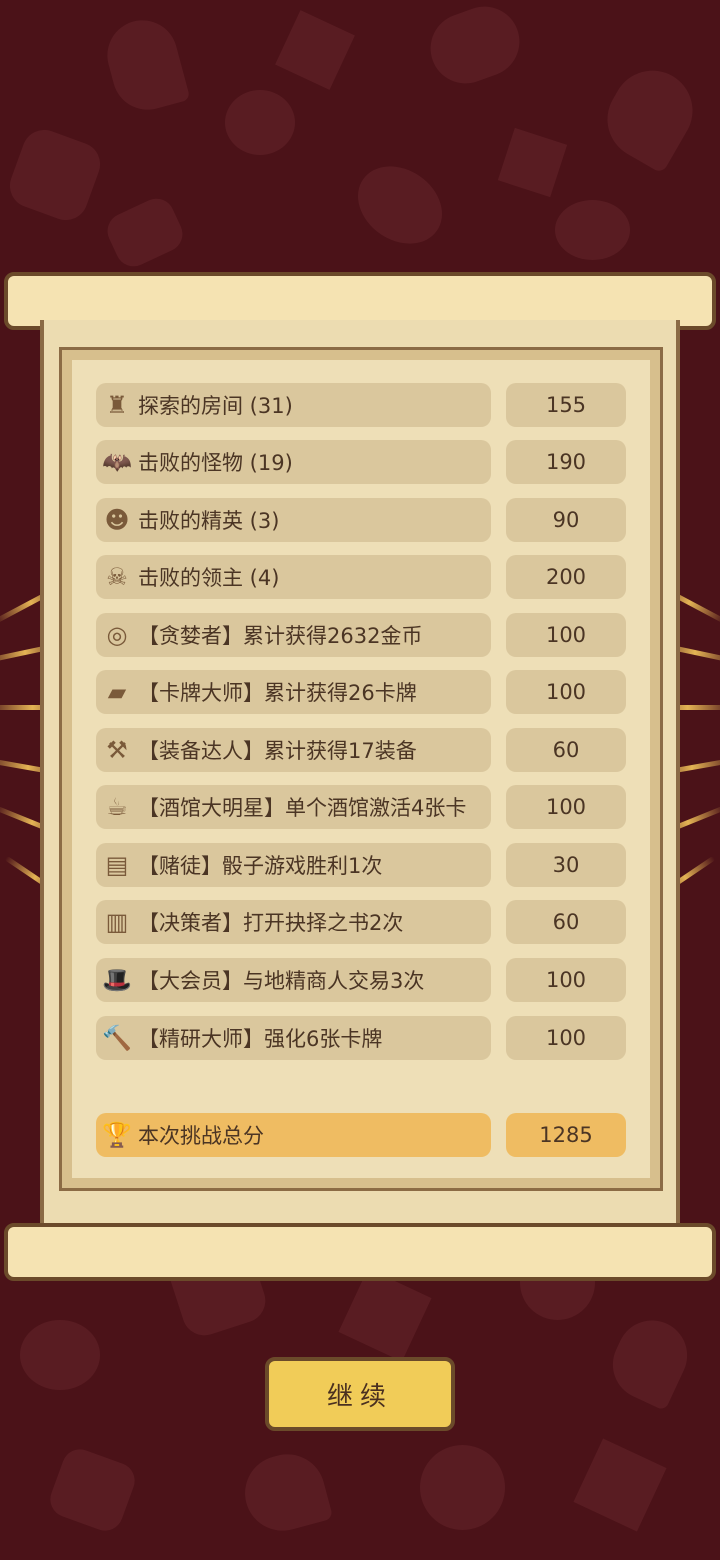  Describe the element at coordinates (209, 578) in the screenshot. I see `score-row-text: 击败的领主 (4)` at that location.